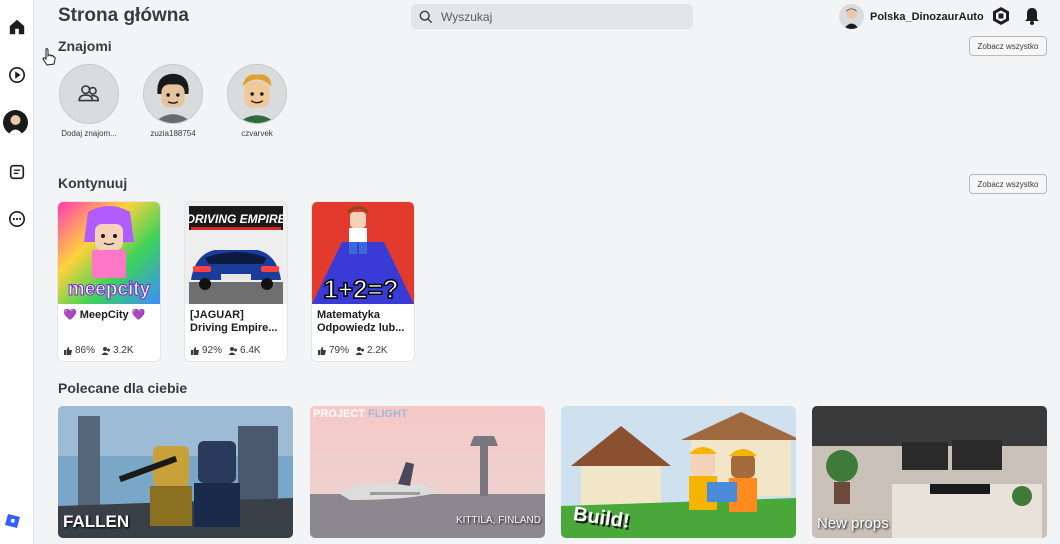  Describe the element at coordinates (498, 520) in the screenshot. I see `recommended-caption: KITTILA, FINLAND` at that location.